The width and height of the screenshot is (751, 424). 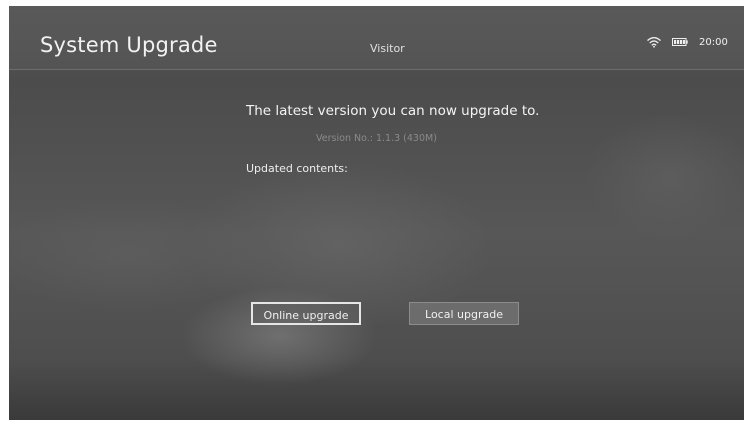 What do you see at coordinates (654, 42) in the screenshot?
I see `wifi-icon` at bounding box center [654, 42].